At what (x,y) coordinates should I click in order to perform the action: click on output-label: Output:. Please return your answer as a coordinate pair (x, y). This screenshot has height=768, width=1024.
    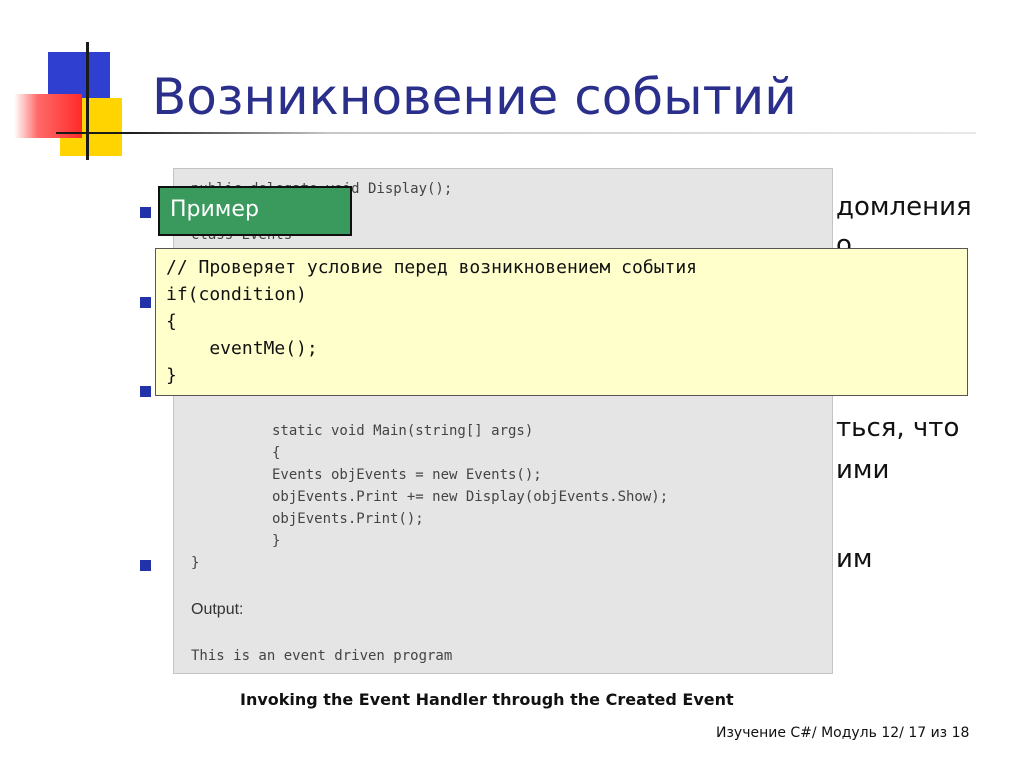
    Looking at the image, I should click on (217, 609).